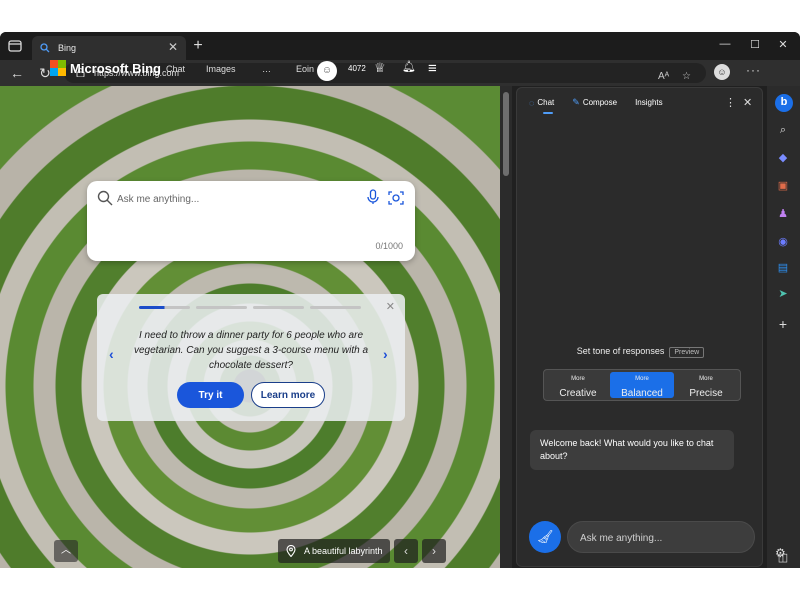 The width and height of the screenshot is (800, 600). I want to click on preview-badge: Preview, so click(687, 352).